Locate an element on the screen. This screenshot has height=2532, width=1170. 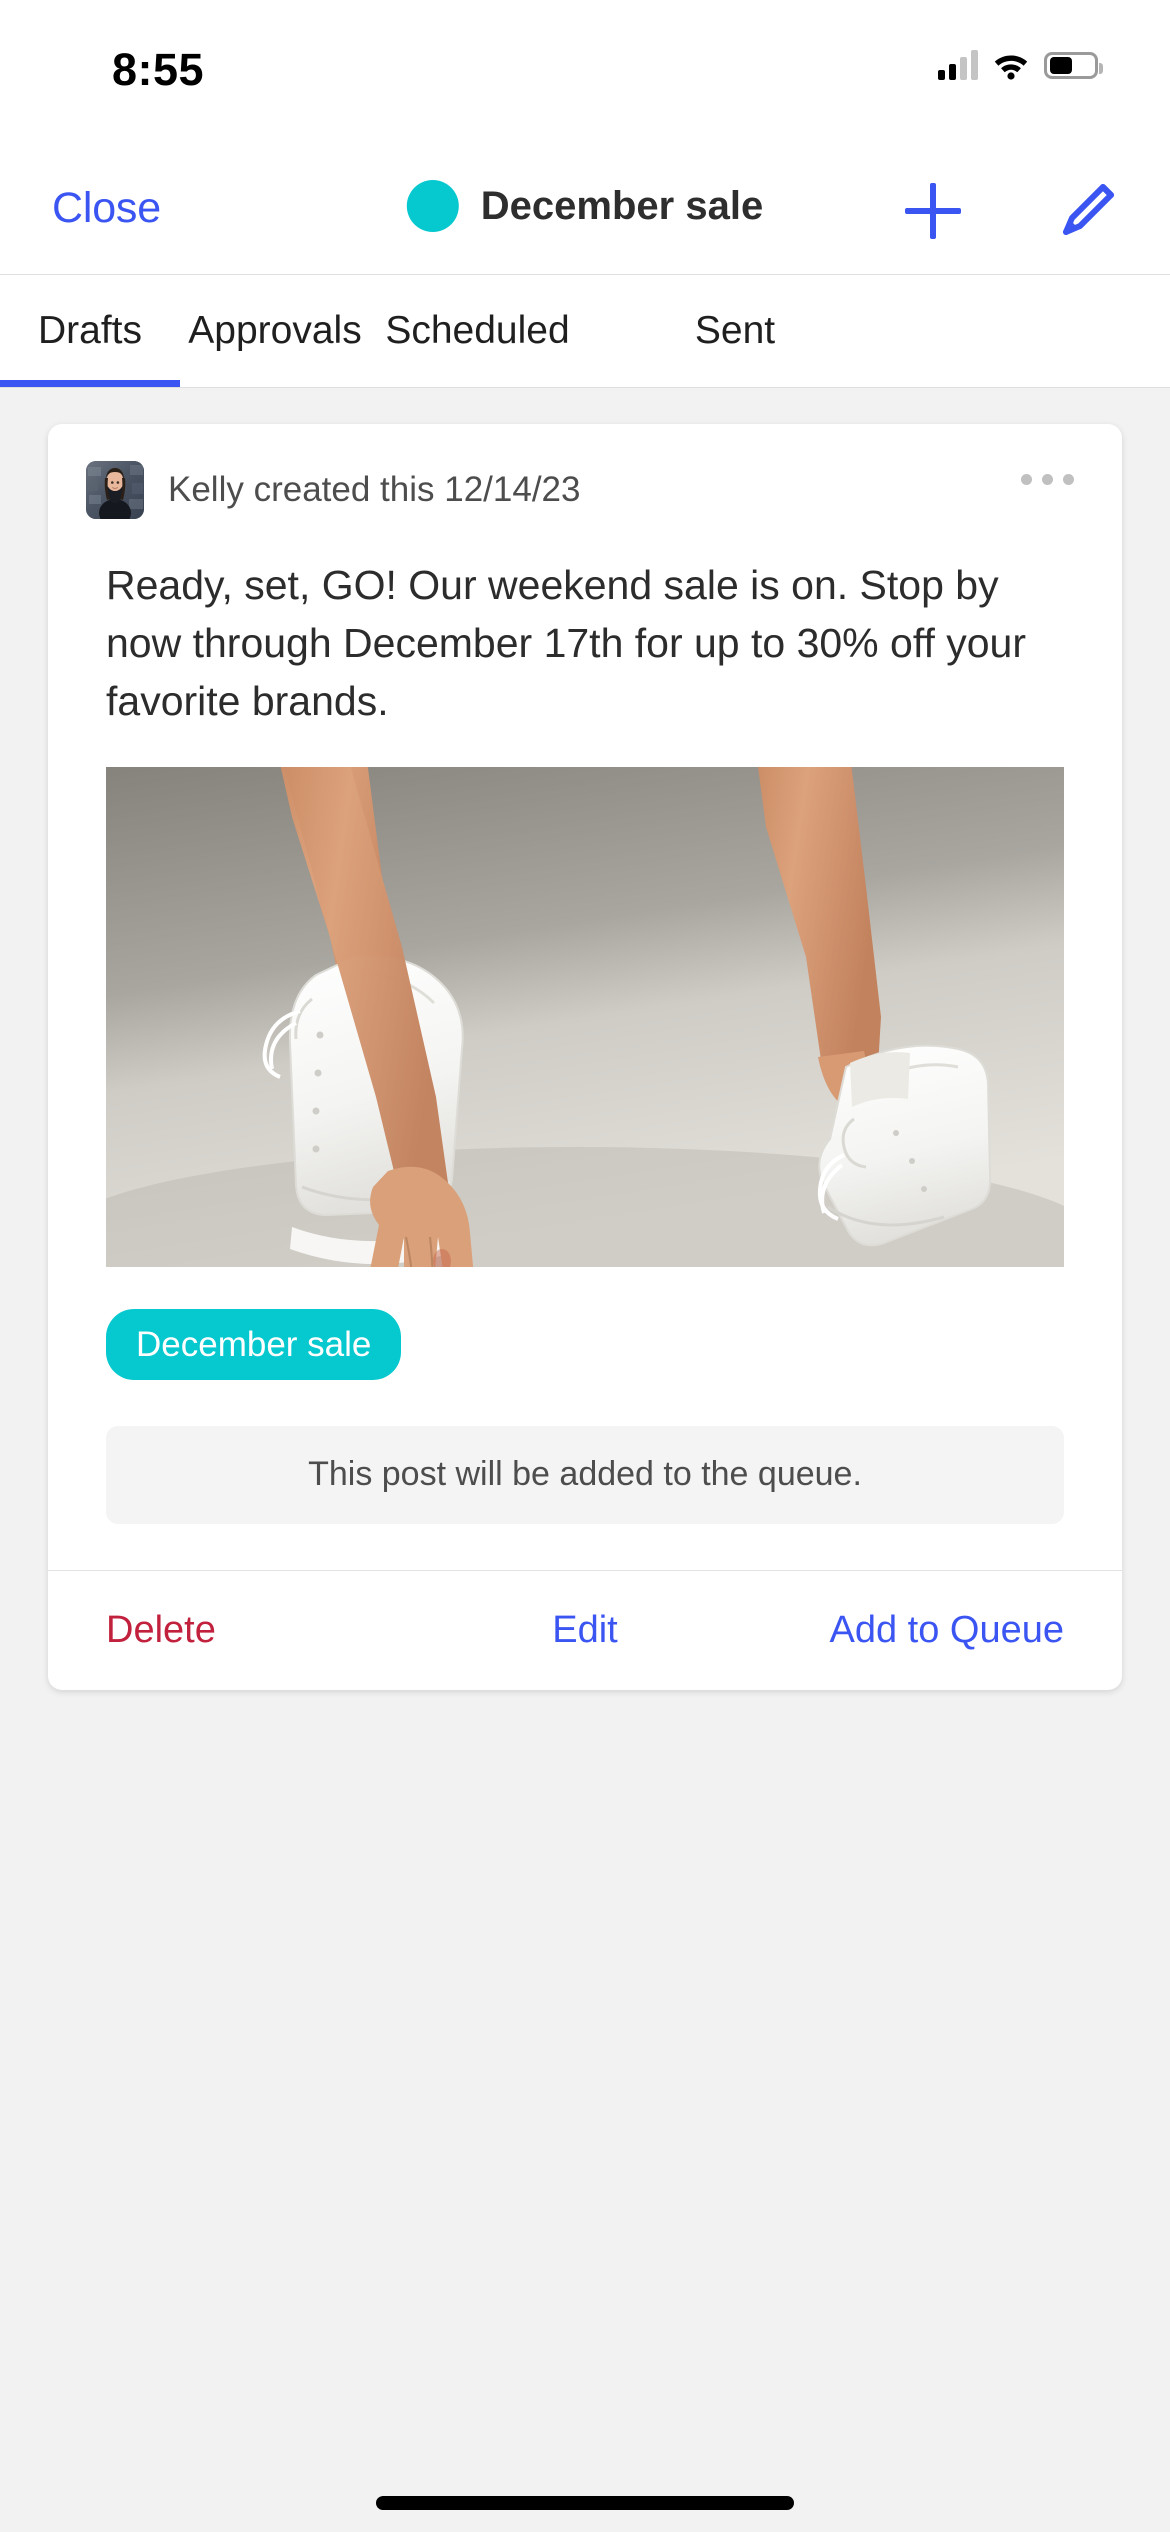
post-card-actions: Delete Edit Add to Queue is located at coordinates (585, 1629).